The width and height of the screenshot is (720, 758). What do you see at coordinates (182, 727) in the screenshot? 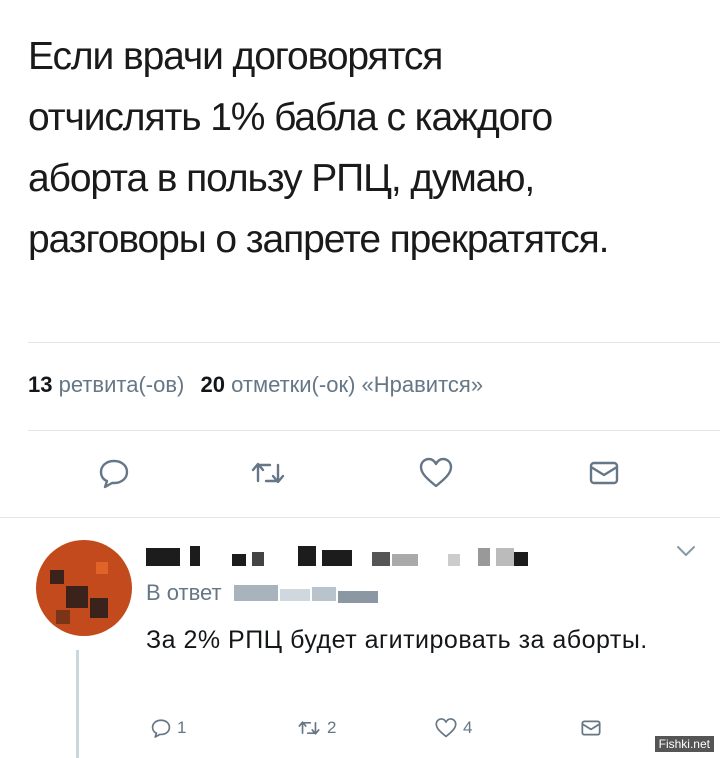
I see `reply-count: 1` at bounding box center [182, 727].